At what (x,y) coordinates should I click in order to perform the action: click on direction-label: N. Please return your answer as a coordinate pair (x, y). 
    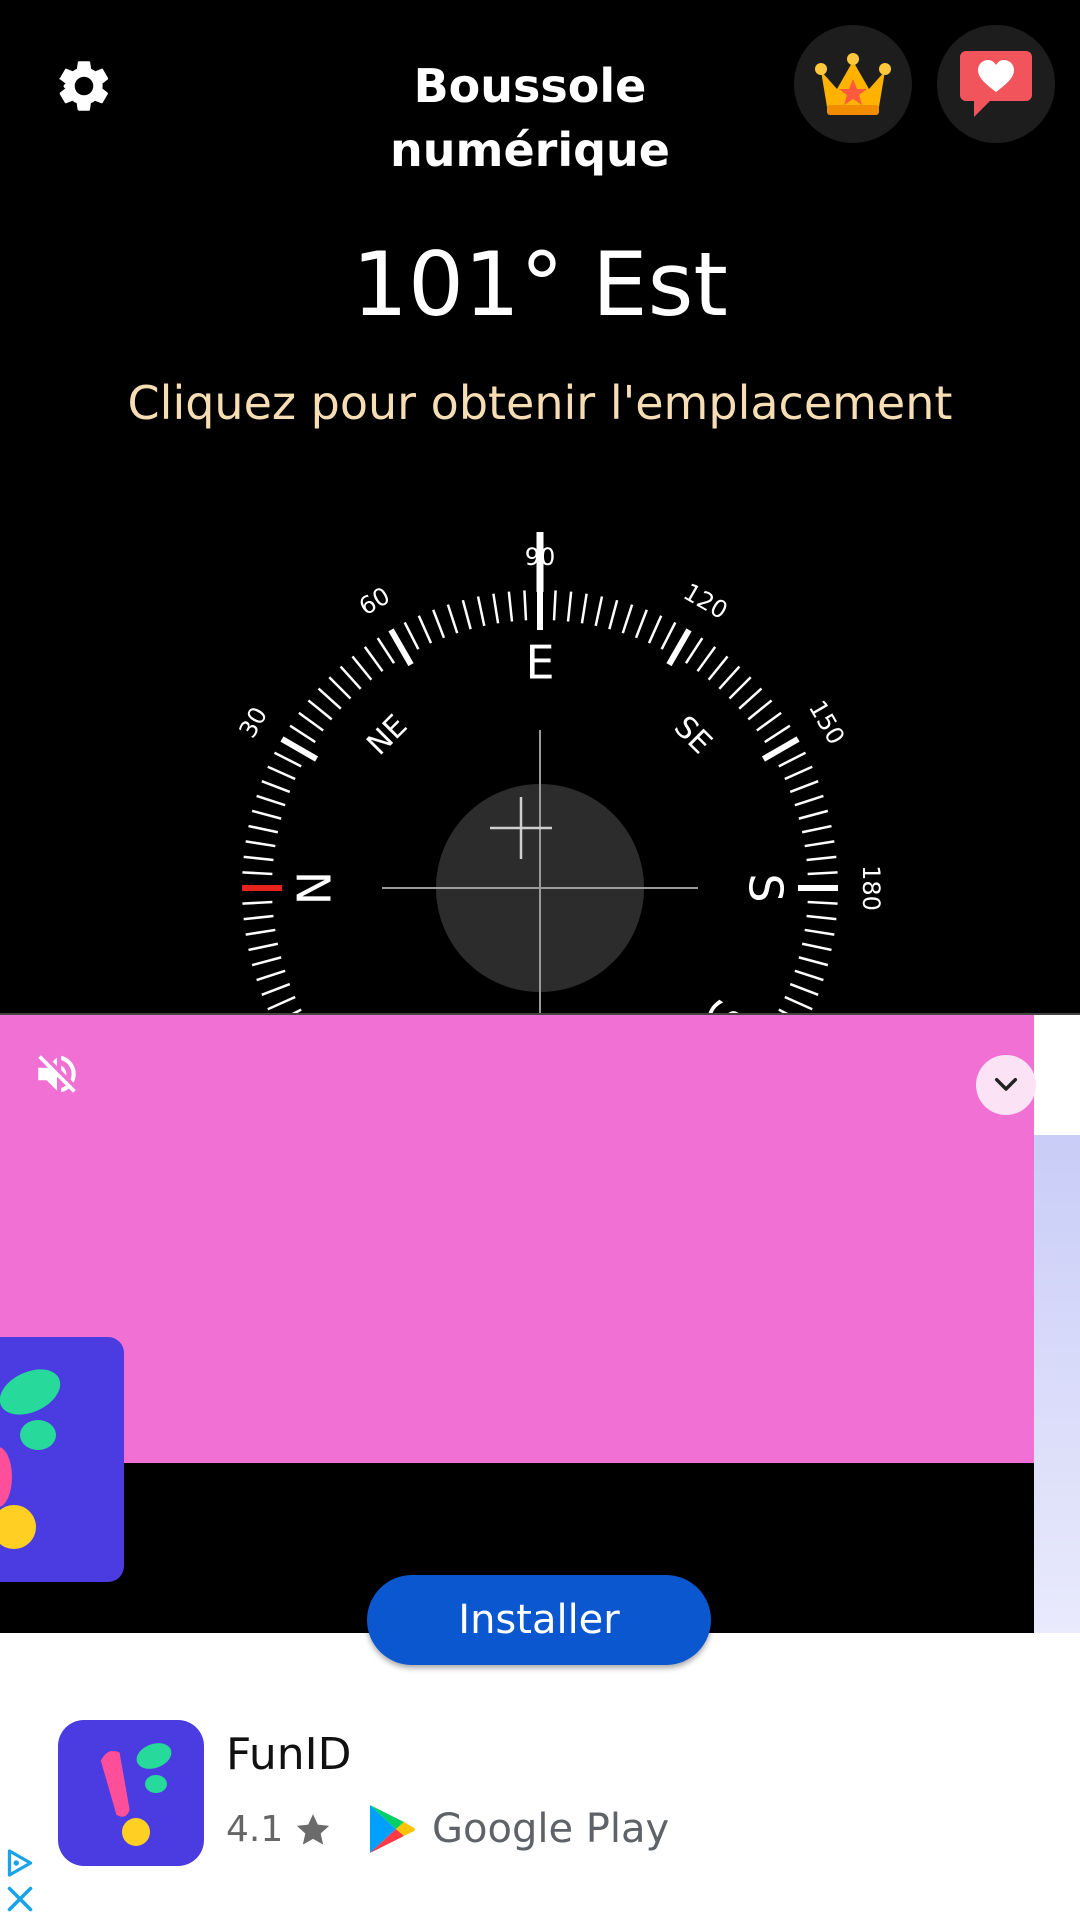
    Looking at the image, I should click on (315, 888).